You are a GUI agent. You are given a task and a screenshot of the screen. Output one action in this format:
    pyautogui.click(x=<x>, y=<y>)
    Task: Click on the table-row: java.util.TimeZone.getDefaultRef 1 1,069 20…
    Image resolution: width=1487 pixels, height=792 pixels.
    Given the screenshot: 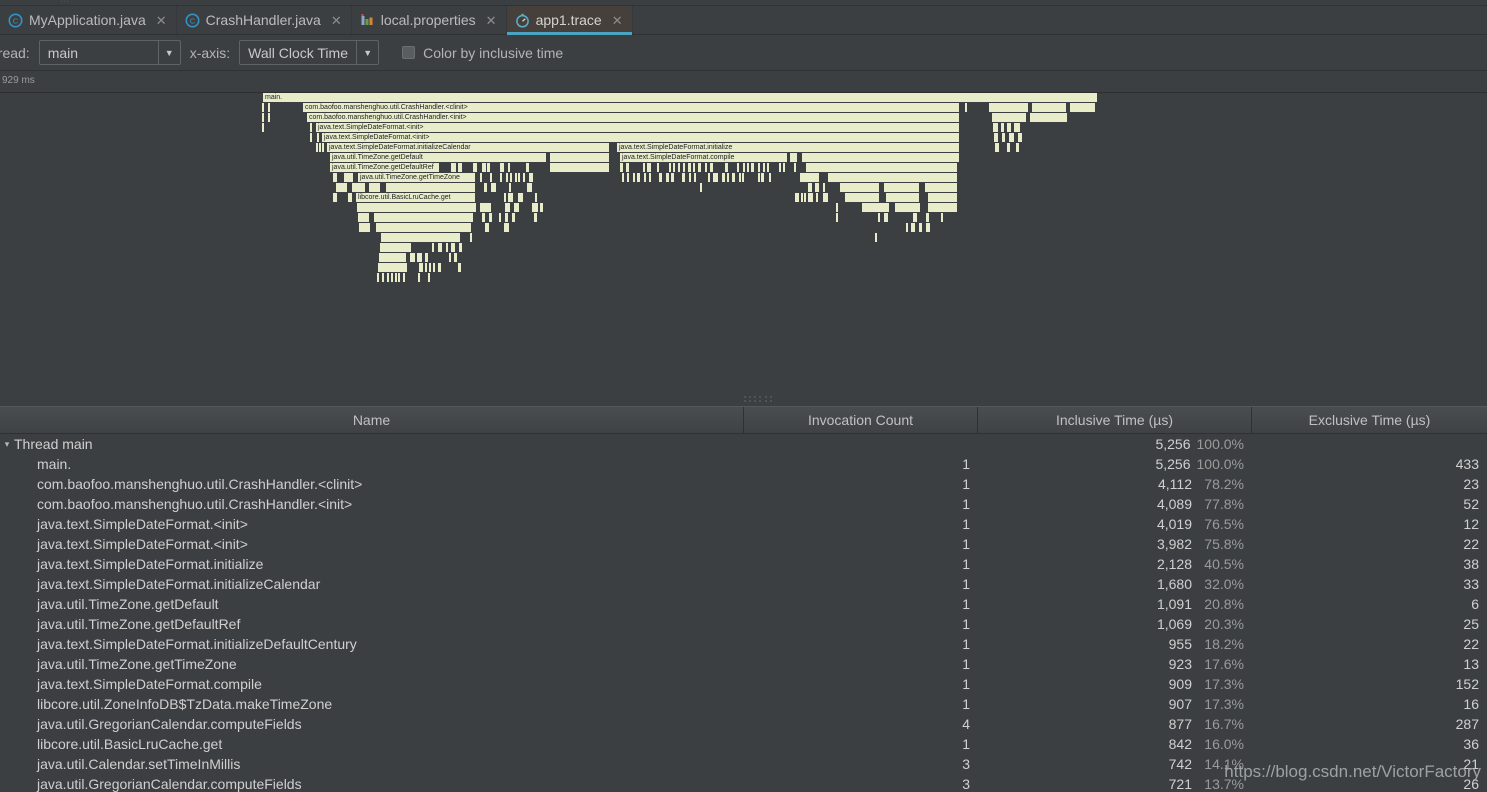 What is the action you would take?
    pyautogui.click(x=743, y=624)
    